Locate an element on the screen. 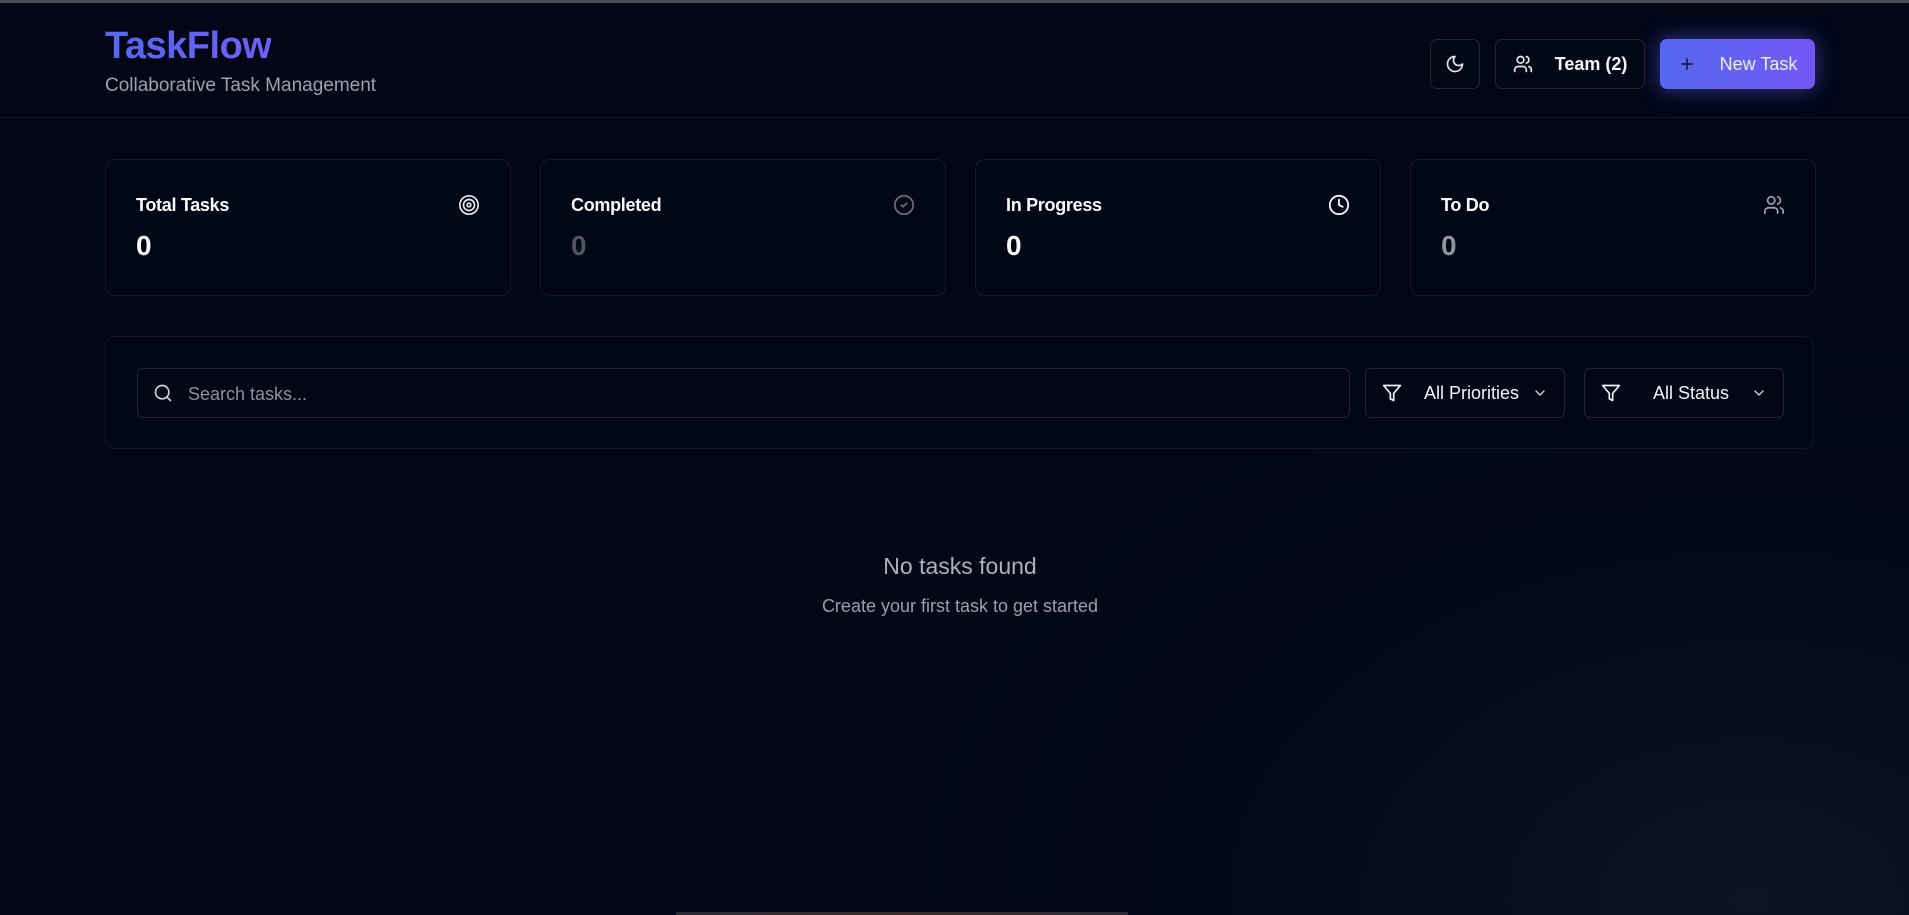 The width and height of the screenshot is (1909, 915). team-button: Team (2) is located at coordinates (1570, 64).